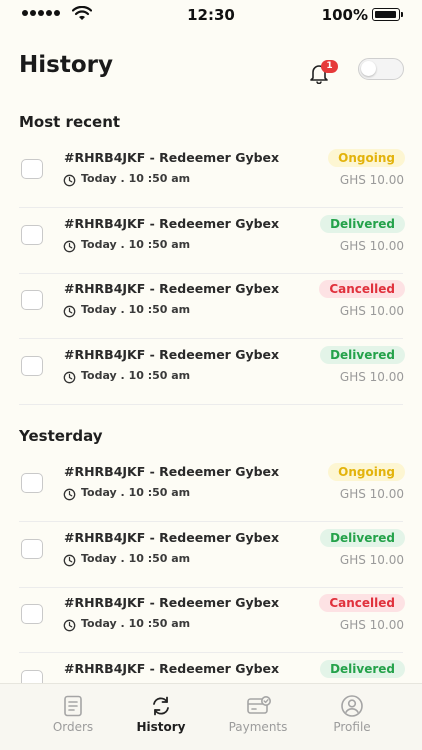 The width and height of the screenshot is (422, 750). What do you see at coordinates (381, 69) in the screenshot?
I see `toggle-switch` at bounding box center [381, 69].